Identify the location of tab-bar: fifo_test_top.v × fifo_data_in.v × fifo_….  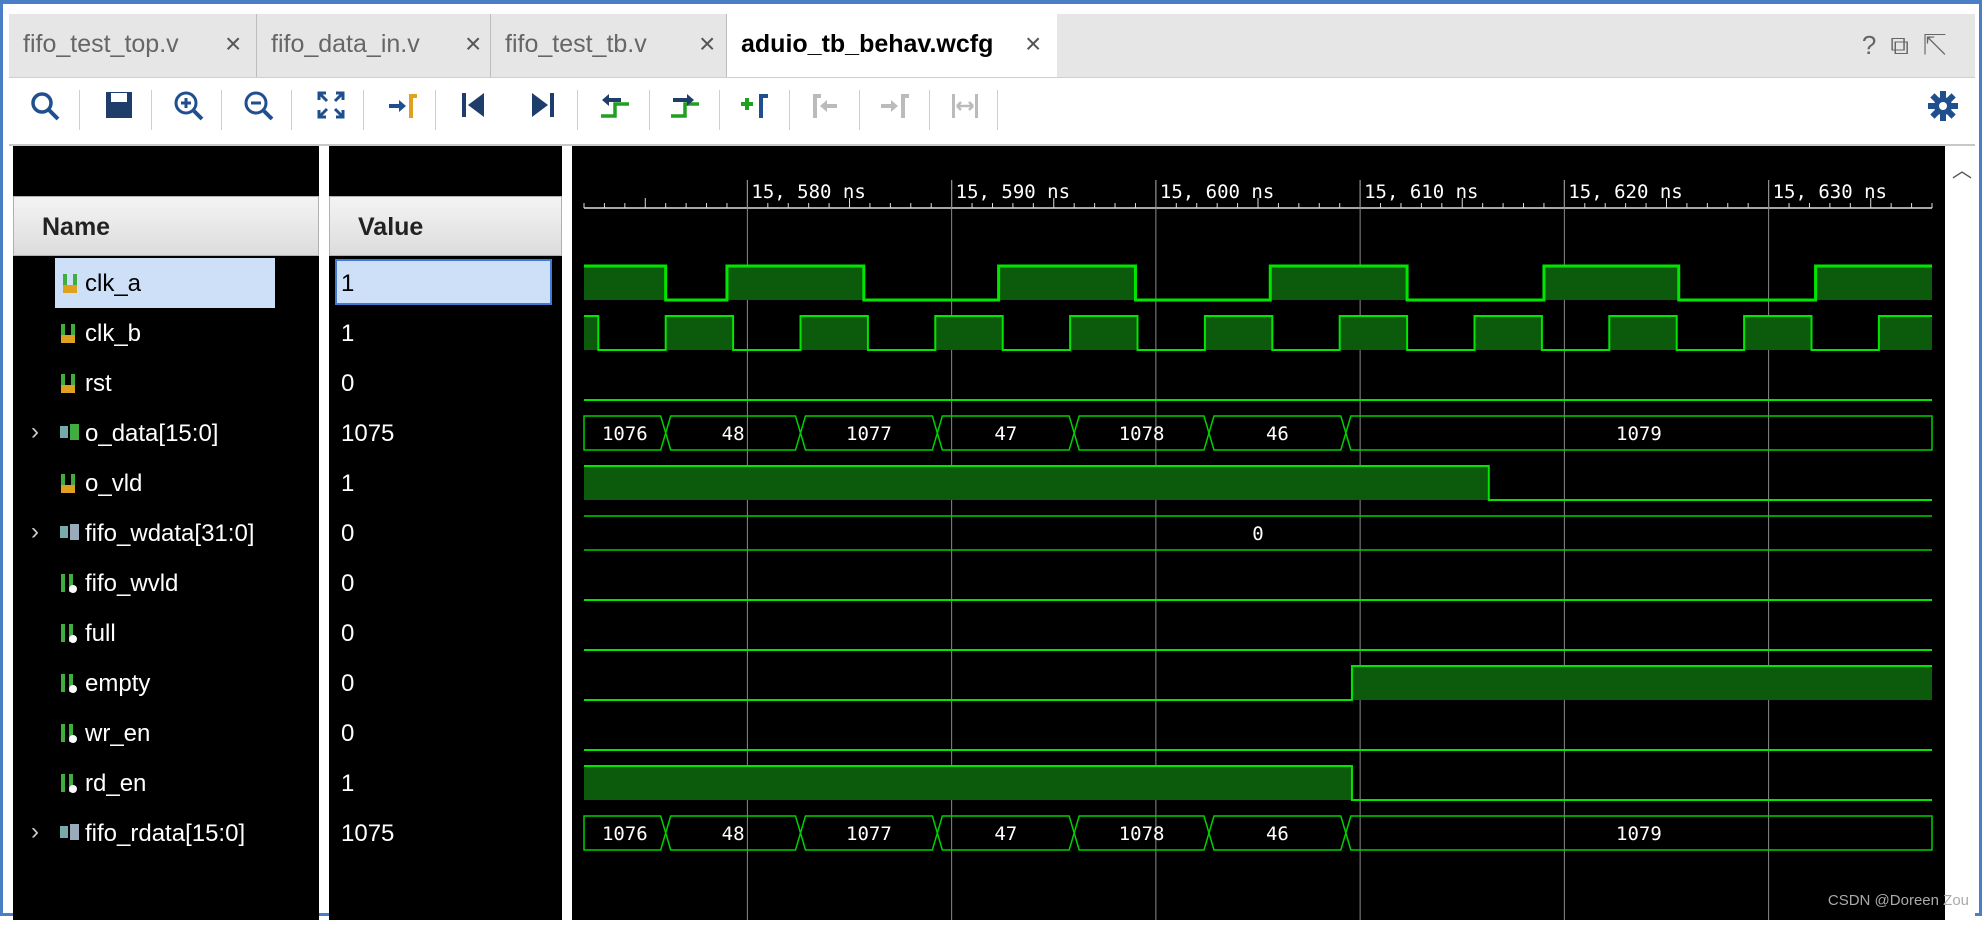
(992, 46).